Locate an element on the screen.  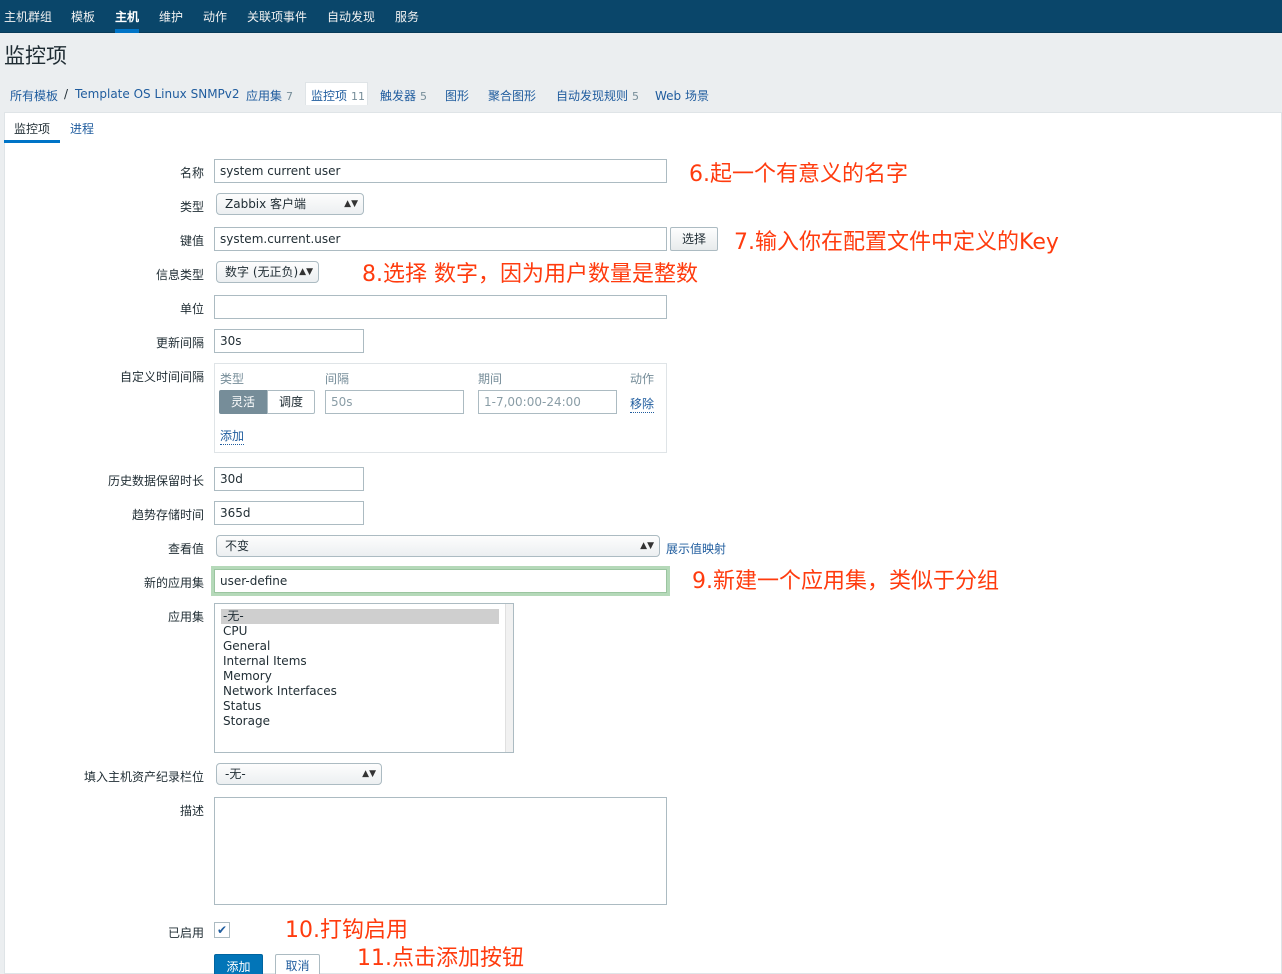
nav-active-indicator is located at coordinates (127, 31).